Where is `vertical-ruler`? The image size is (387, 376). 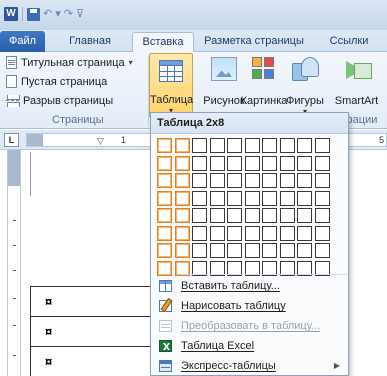 vertical-ruler is located at coordinates (14, 263).